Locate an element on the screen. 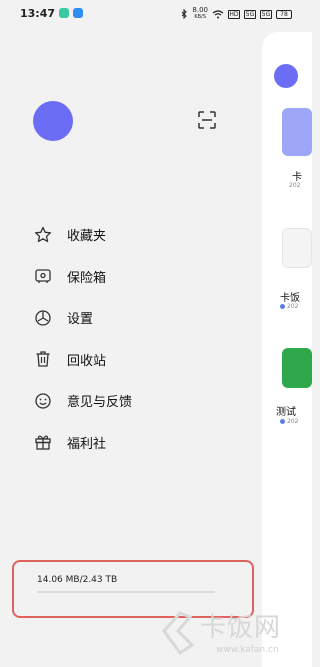 The width and height of the screenshot is (320, 667). status-indicators: 8.00 KB/S HD 5G 5G 78 is located at coordinates (236, 14).